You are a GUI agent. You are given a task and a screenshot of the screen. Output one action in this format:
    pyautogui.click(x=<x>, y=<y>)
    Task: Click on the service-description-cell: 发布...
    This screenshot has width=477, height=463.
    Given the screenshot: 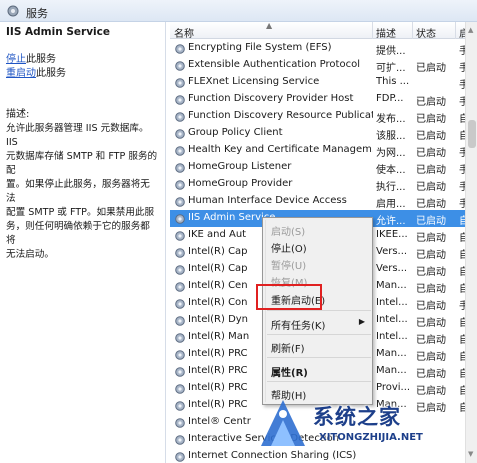 What is the action you would take?
    pyautogui.click(x=391, y=119)
    